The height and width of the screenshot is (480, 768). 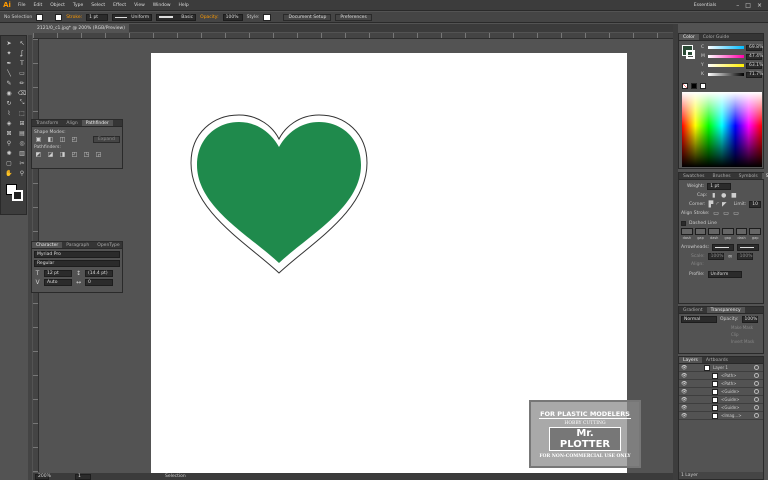 What do you see at coordinates (736, 213) in the screenshot?
I see `align-outside-icon: ▭` at bounding box center [736, 213].